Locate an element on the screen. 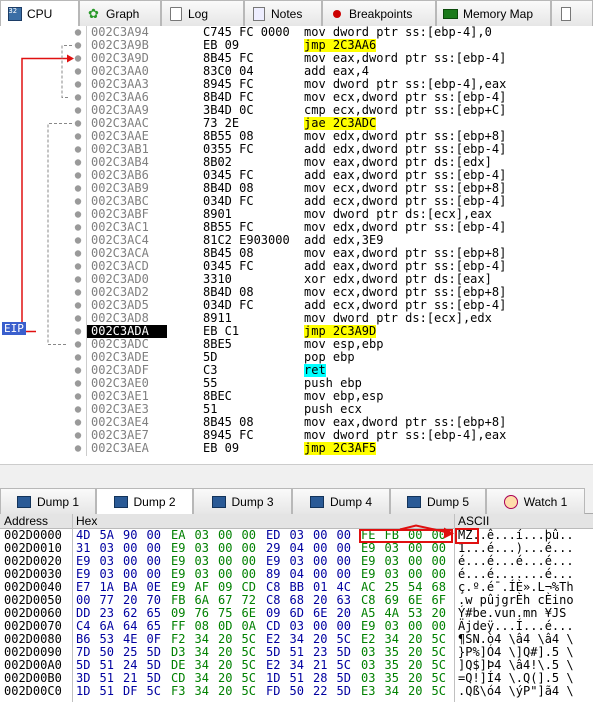  hex-byte: 1D is located at coordinates (83, 691).